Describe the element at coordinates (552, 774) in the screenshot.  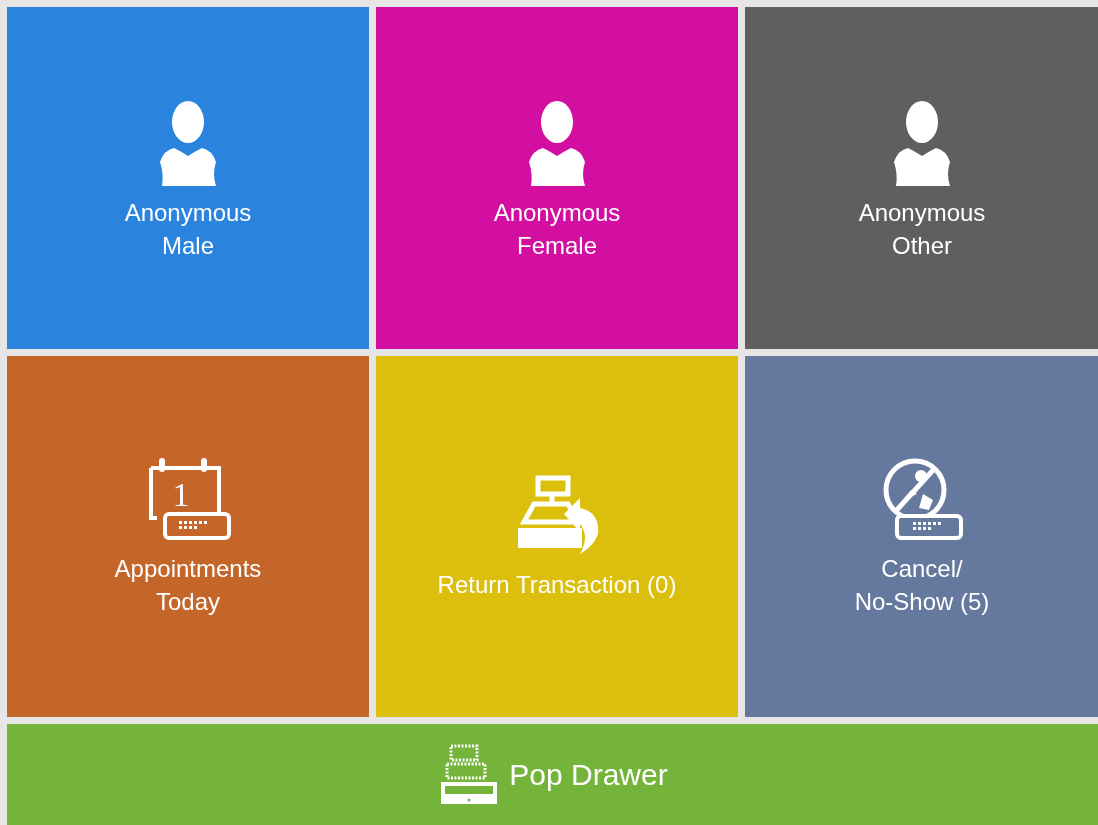
I see `pop-drawer-button: Pop Drawer` at that location.